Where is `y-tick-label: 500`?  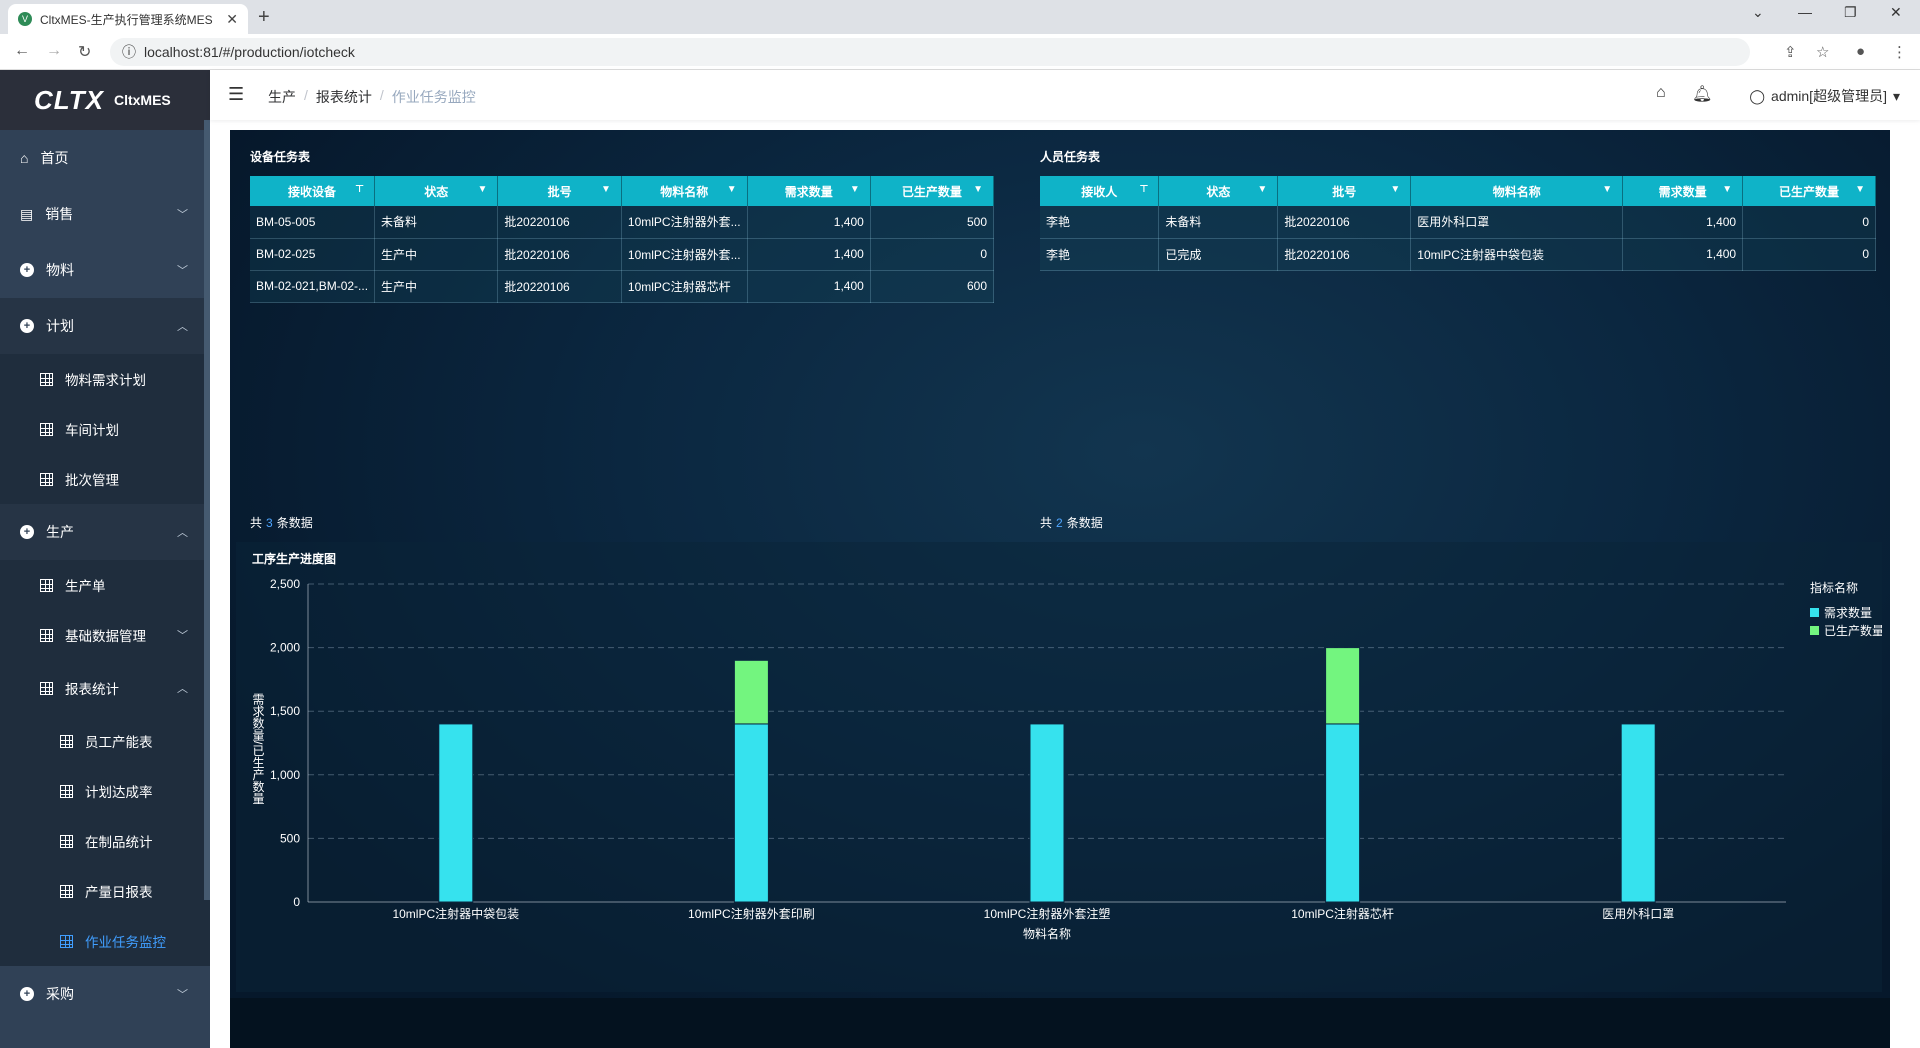 y-tick-label: 500 is located at coordinates (290, 838).